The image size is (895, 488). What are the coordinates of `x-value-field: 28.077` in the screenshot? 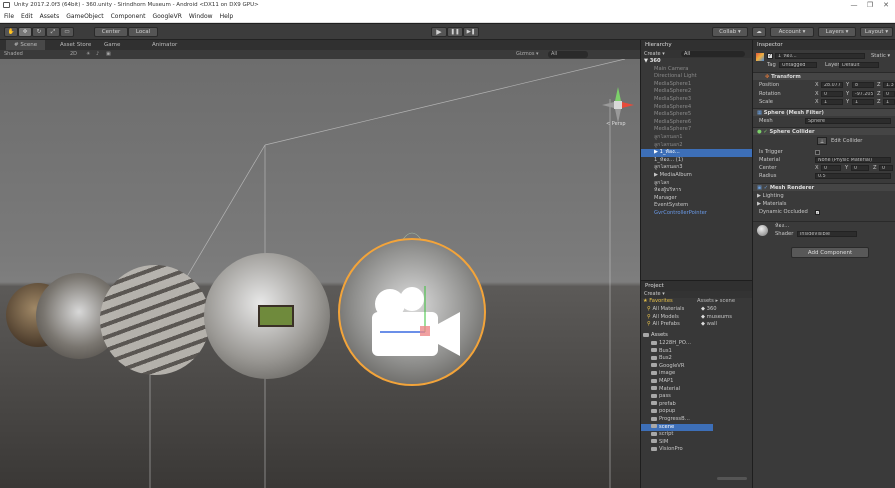 It's located at (832, 85).